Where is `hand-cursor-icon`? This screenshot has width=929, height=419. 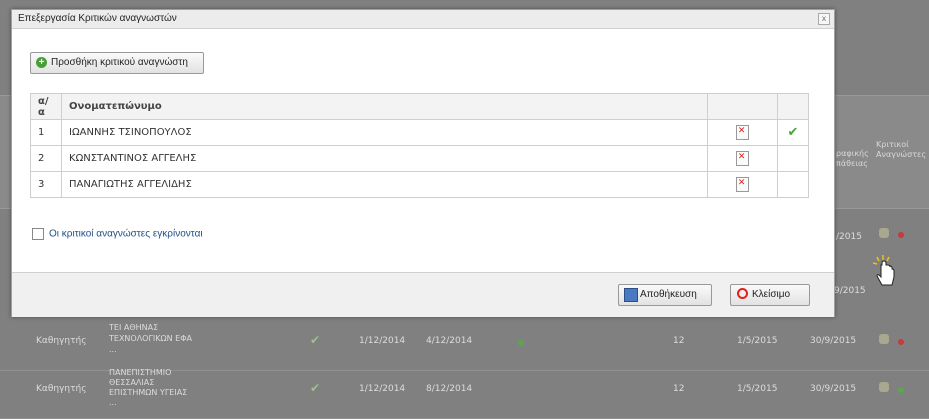
hand-cursor-icon is located at coordinates (884, 270).